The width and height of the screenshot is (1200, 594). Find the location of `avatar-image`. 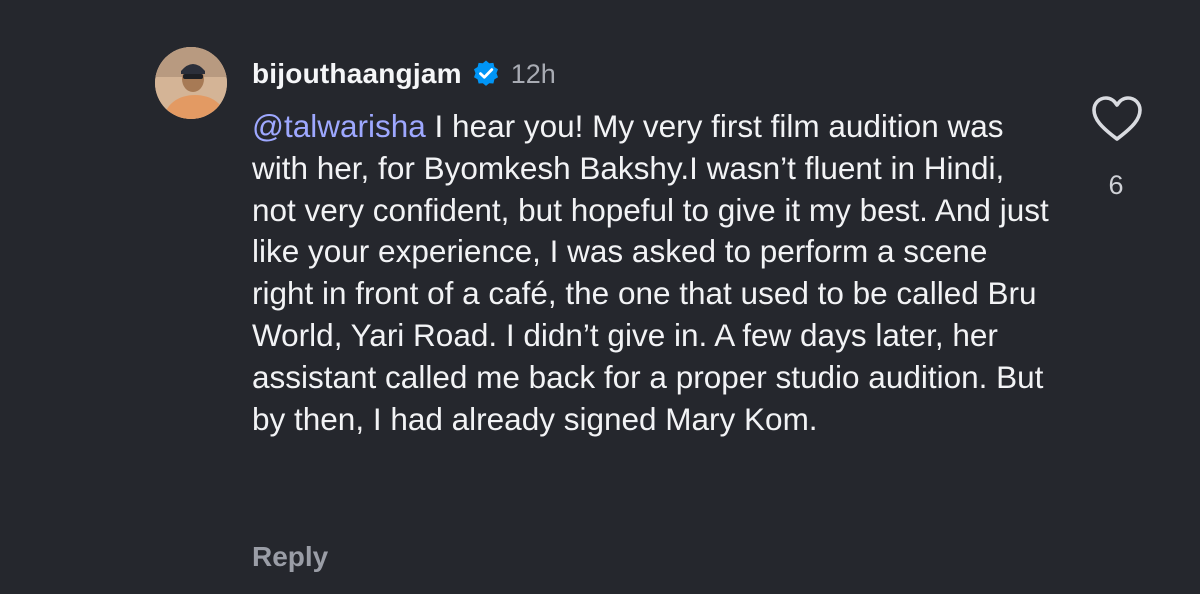

avatar-image is located at coordinates (191, 83).